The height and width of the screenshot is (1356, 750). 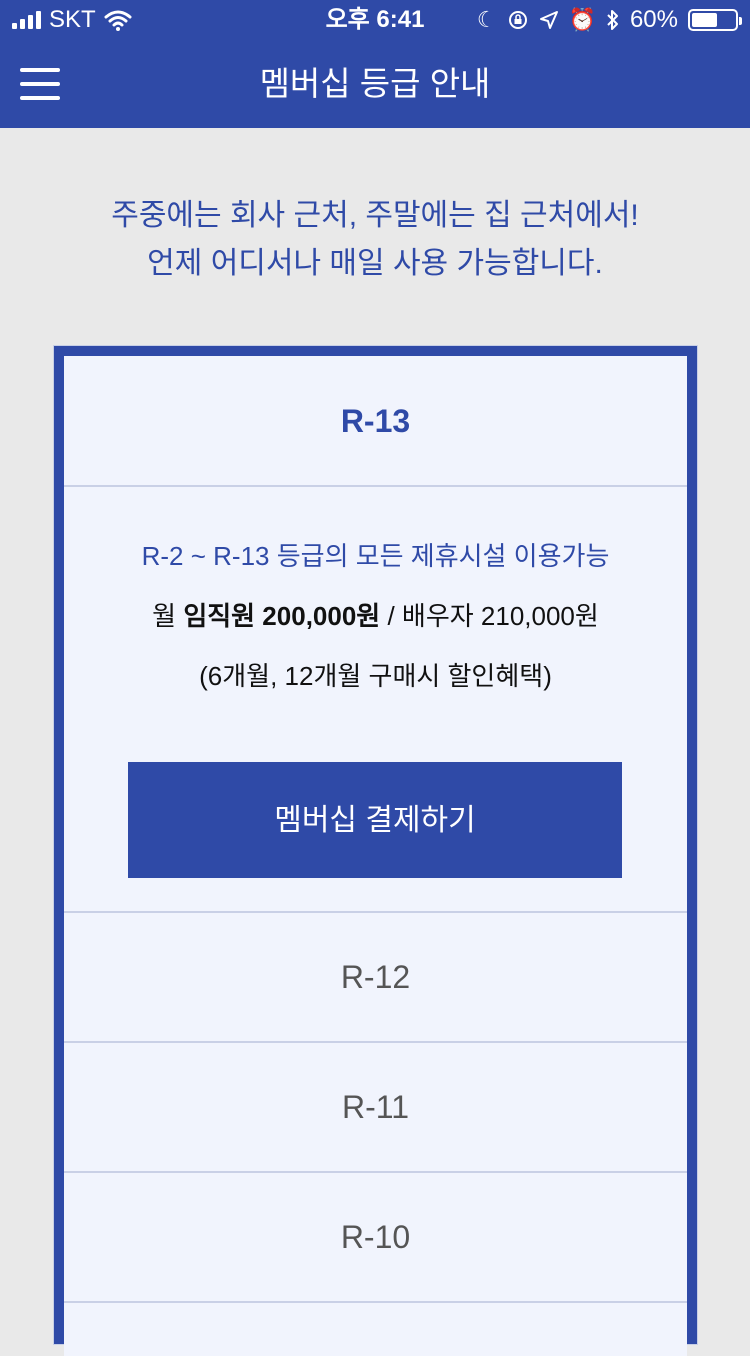 I want to click on discount-note: (6개월, 12개월 구매시 할인혜택), so click(x=375, y=676).